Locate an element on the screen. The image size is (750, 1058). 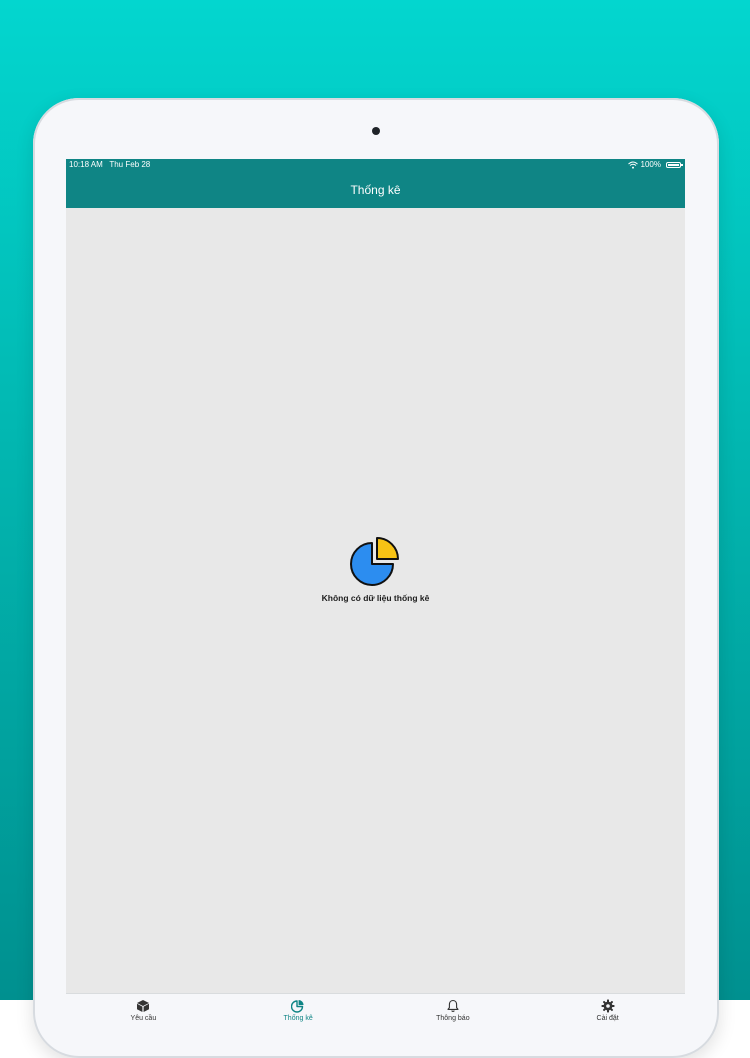
battery-percent: 100% is located at coordinates (650, 164).